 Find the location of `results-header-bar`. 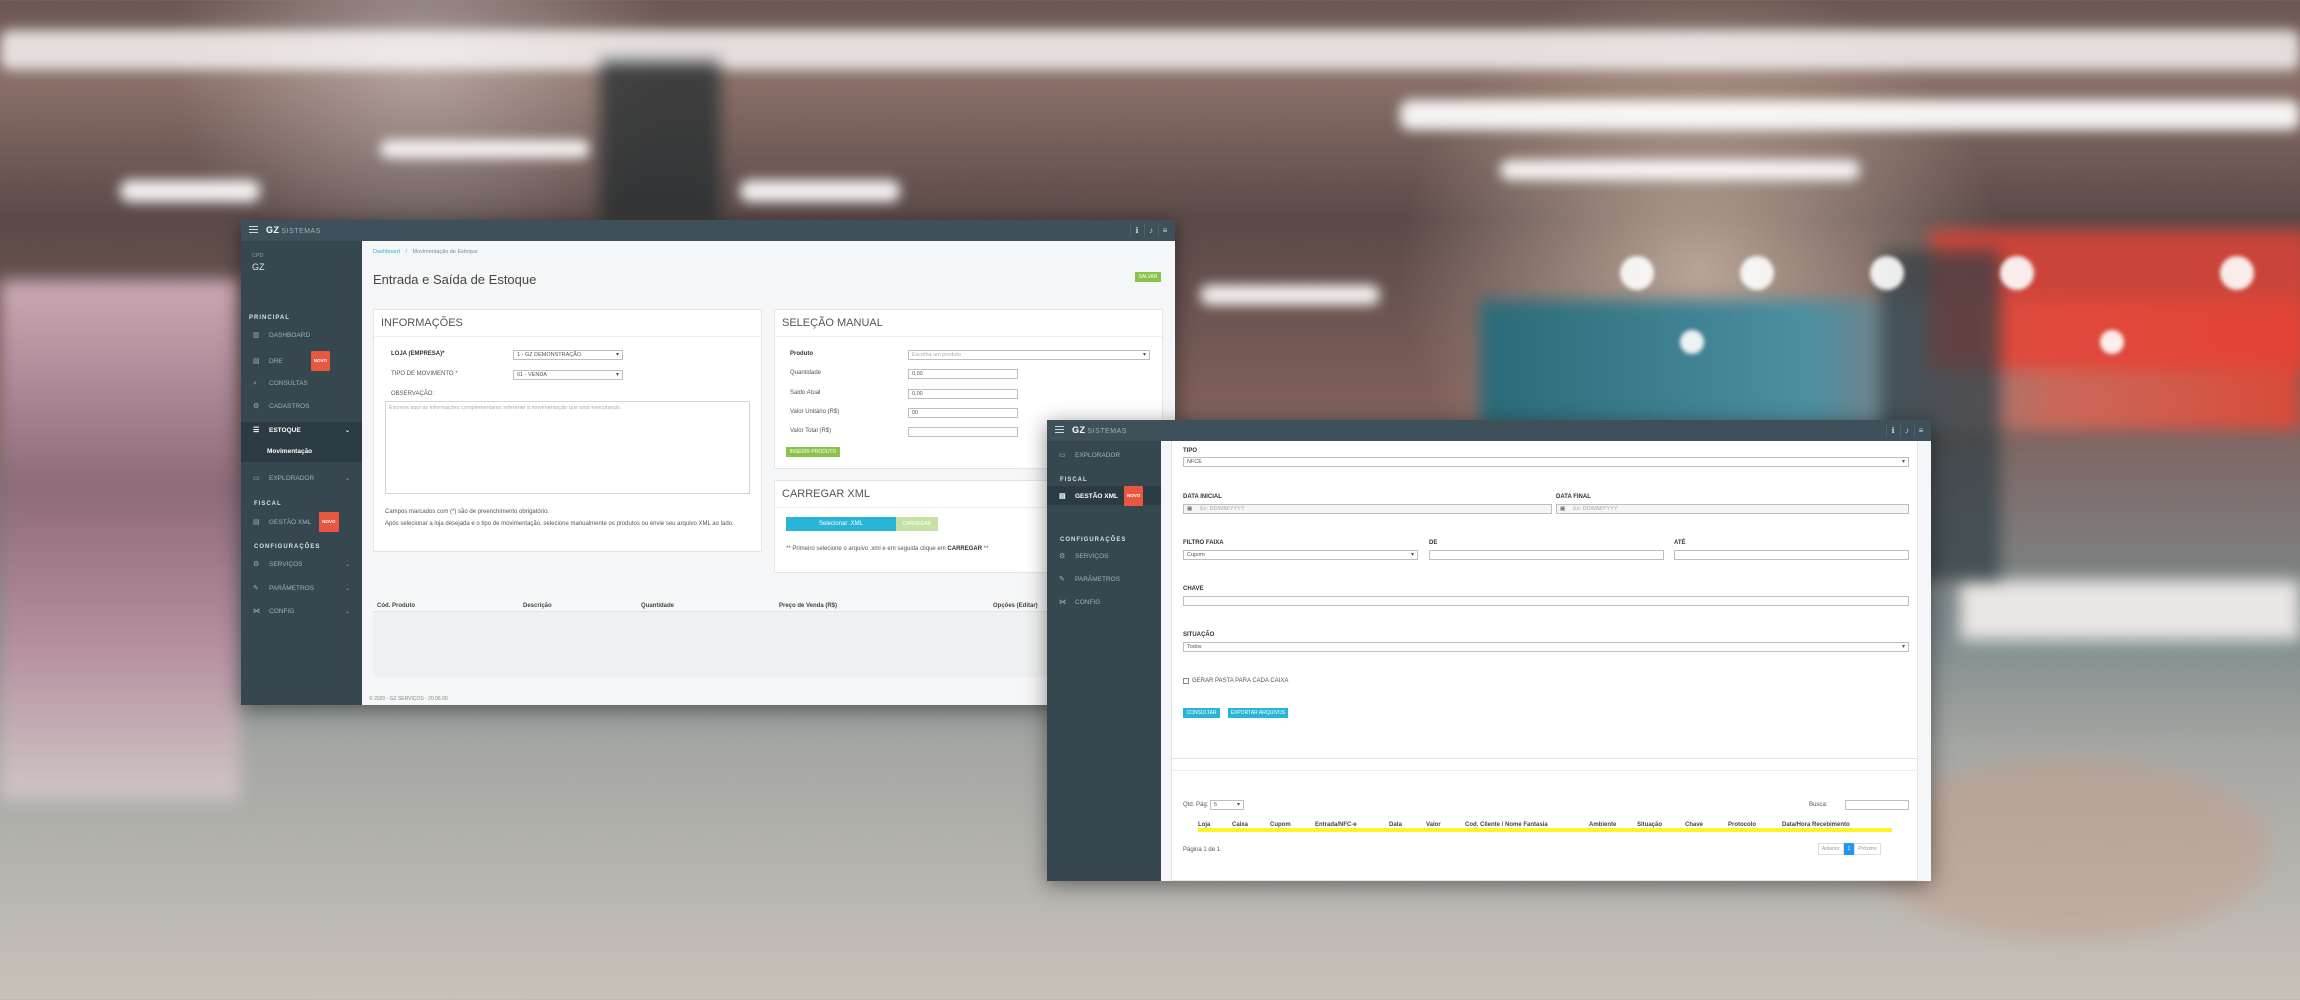

results-header-bar is located at coordinates (1544, 765).